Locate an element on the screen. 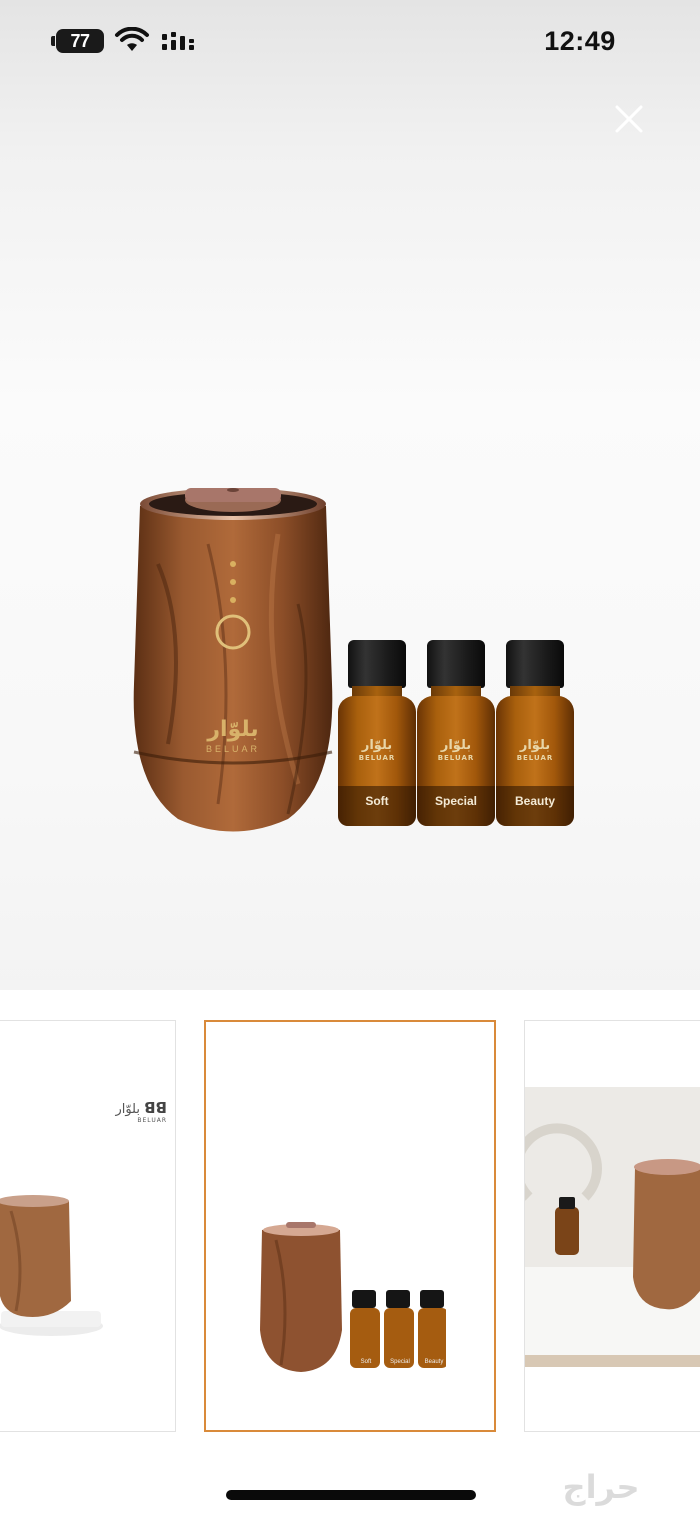 The height and width of the screenshot is (1516, 700). haraj-watermark: حراج is located at coordinates (601, 1487).